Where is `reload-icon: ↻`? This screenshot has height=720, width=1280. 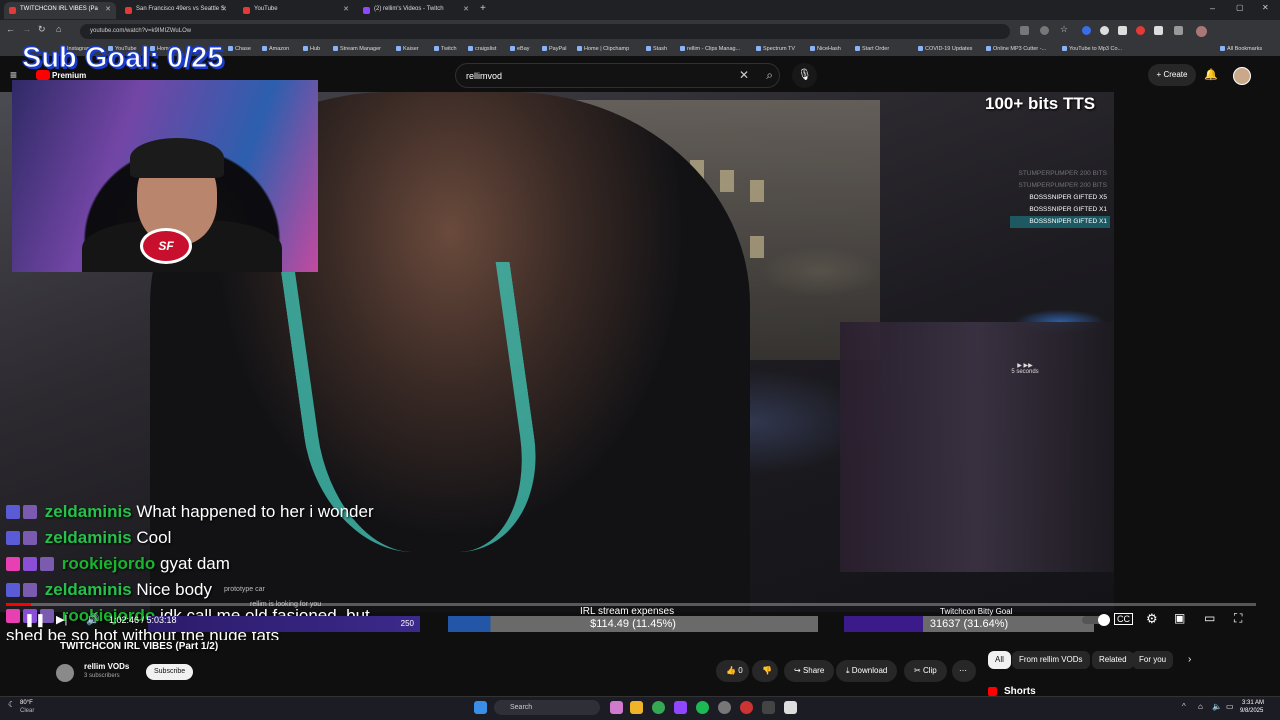
reload-icon: ↻ is located at coordinates (42, 29).